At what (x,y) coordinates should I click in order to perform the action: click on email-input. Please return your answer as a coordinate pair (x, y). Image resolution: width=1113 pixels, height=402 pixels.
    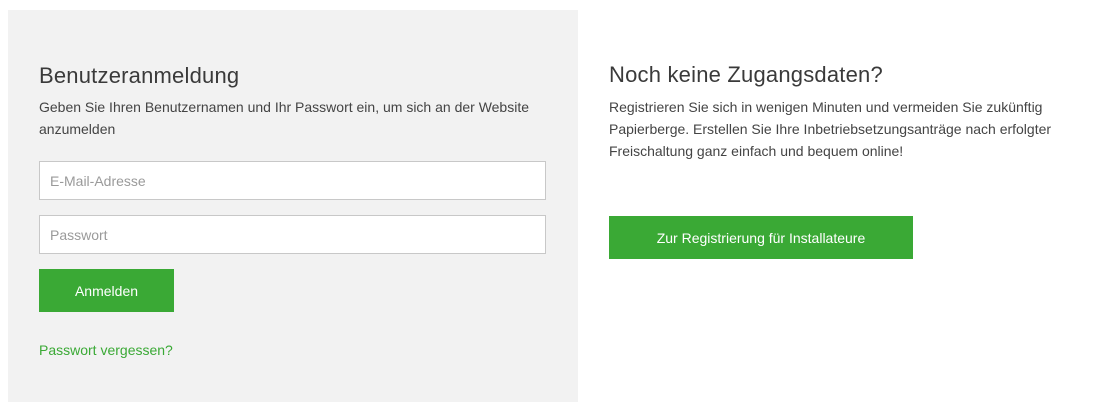
    Looking at the image, I should click on (292, 180).